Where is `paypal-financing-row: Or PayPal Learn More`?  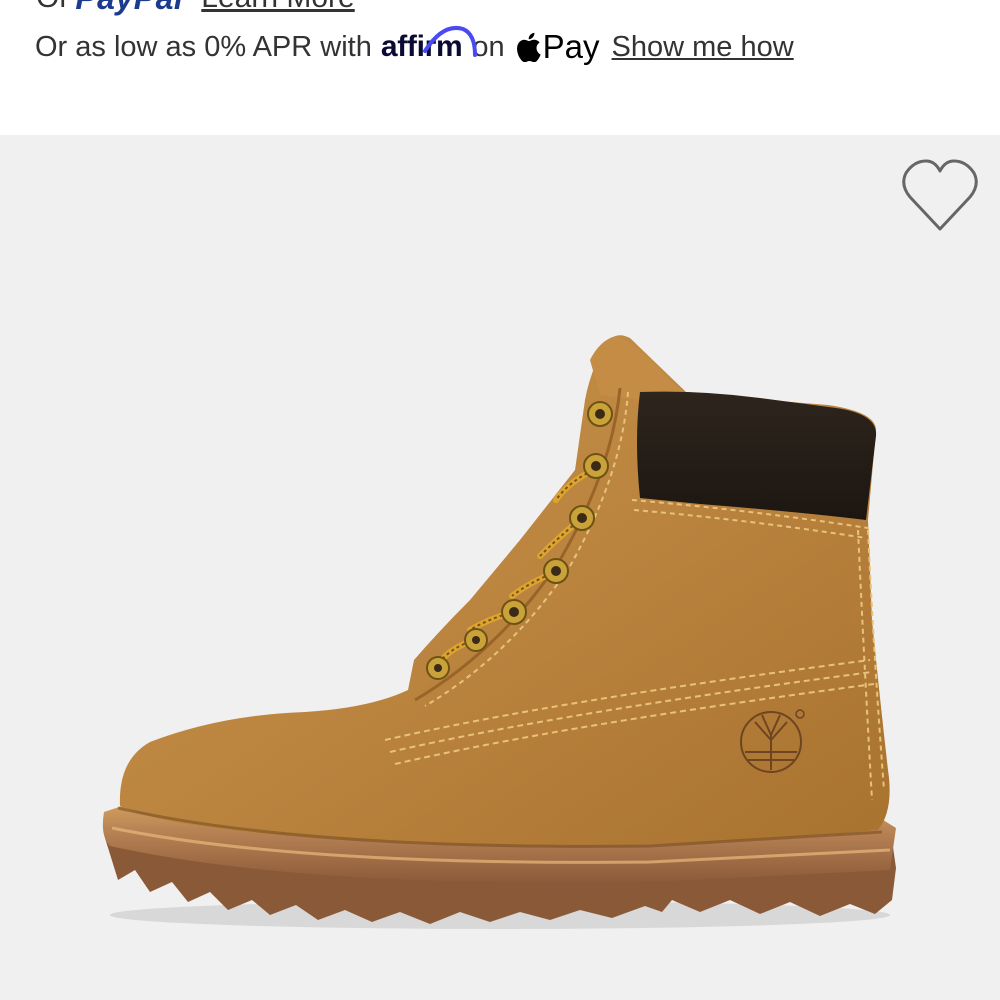
paypal-financing-row: Or PayPal Learn More is located at coordinates (195, 8).